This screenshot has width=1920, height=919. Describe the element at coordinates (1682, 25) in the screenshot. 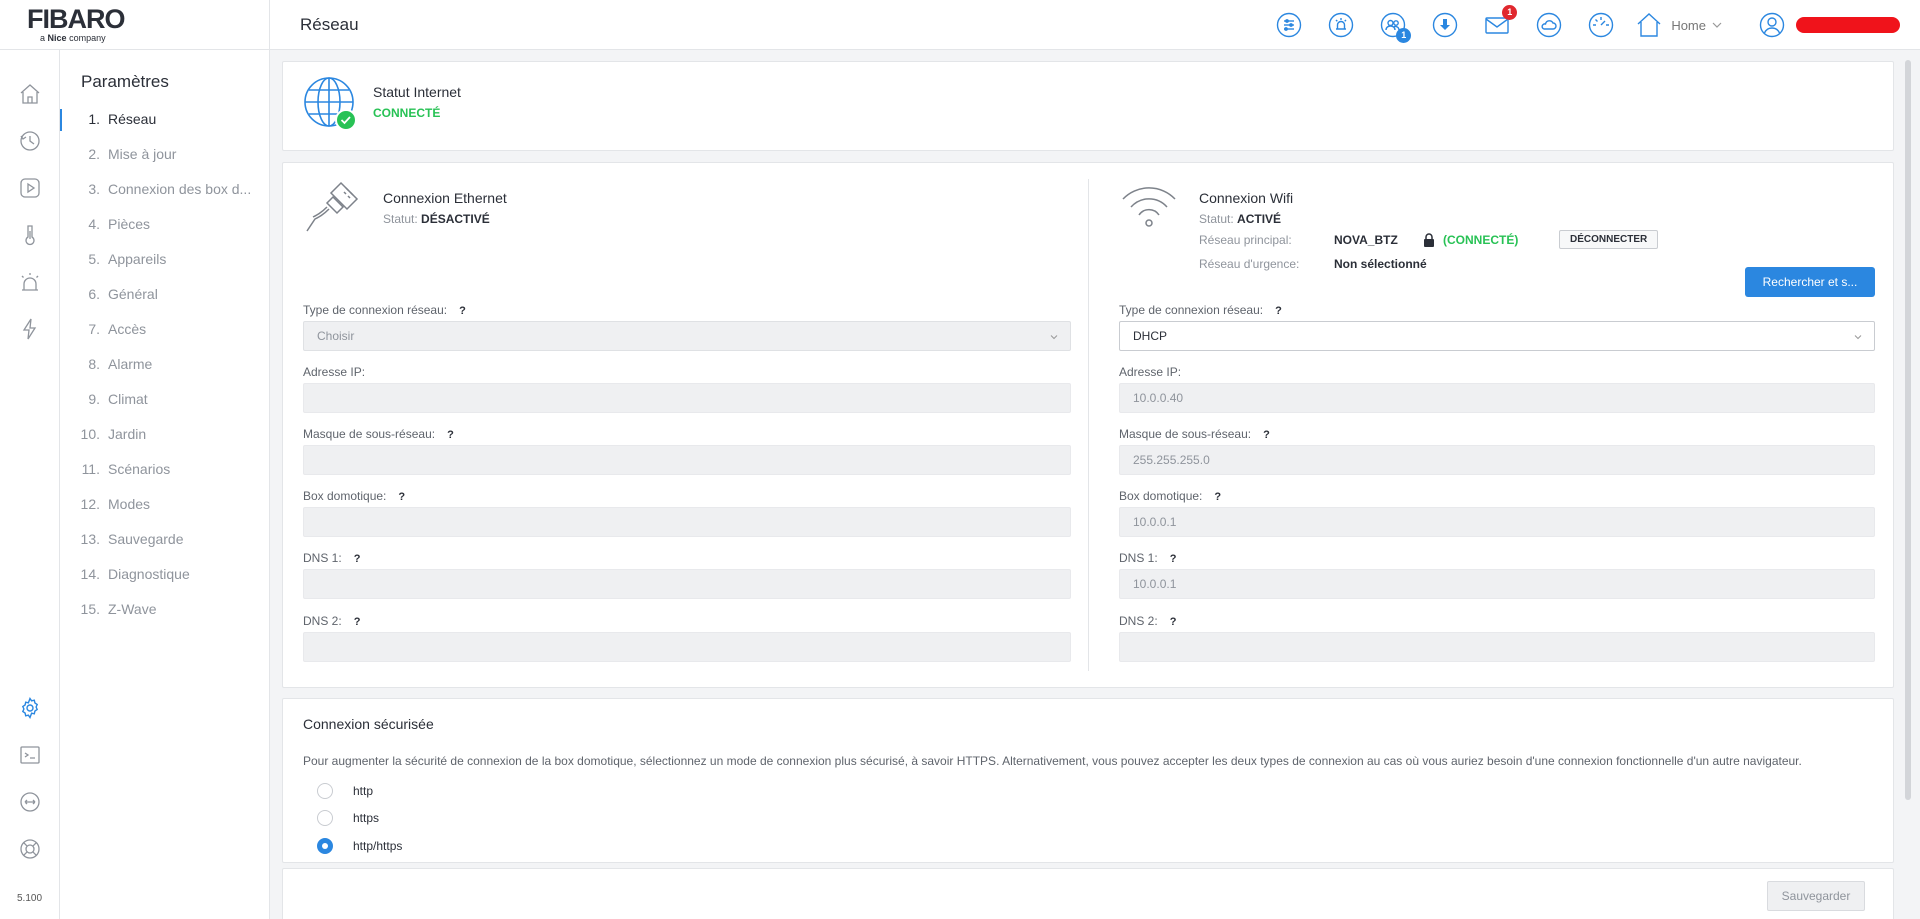

I see `home-selector: Home` at that location.